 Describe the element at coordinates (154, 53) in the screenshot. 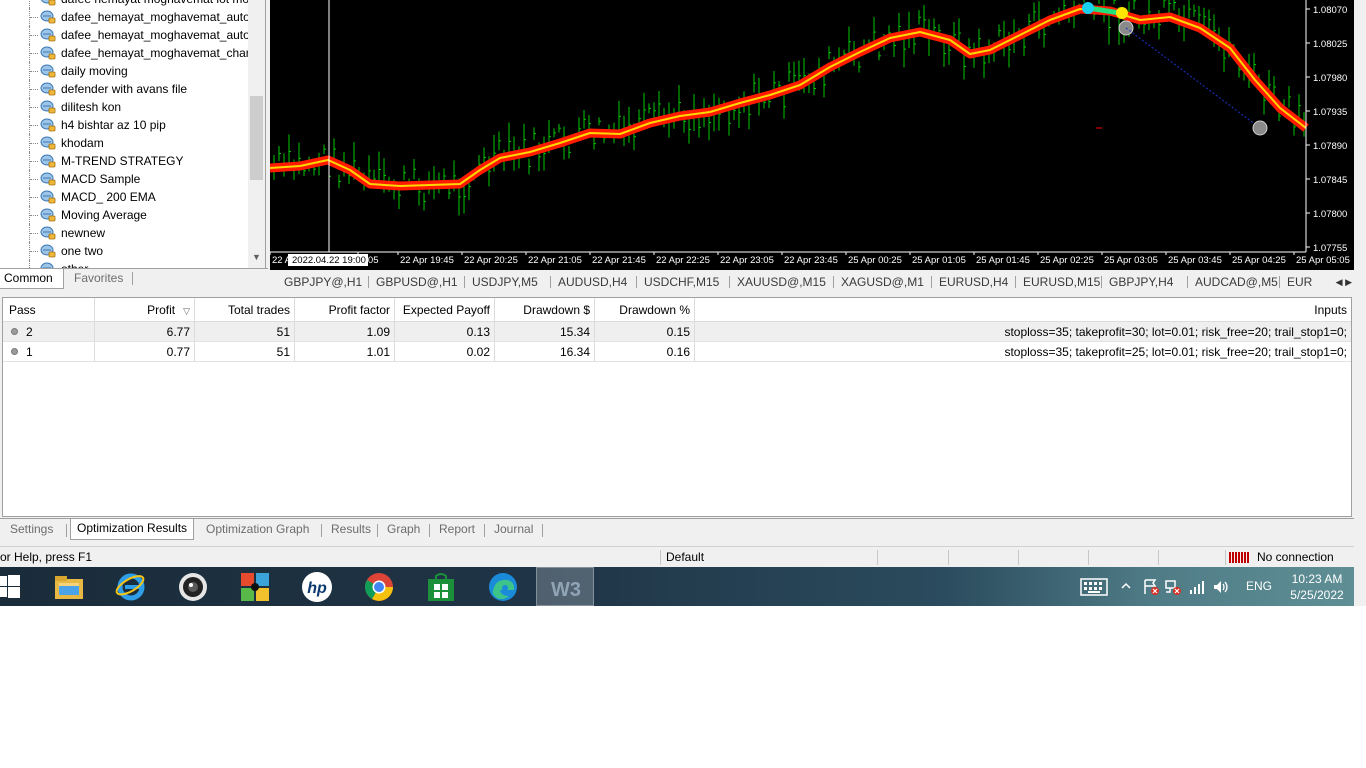

I see `navigator-item-label: dafee_hemayat_moghavemat_chan` at that location.